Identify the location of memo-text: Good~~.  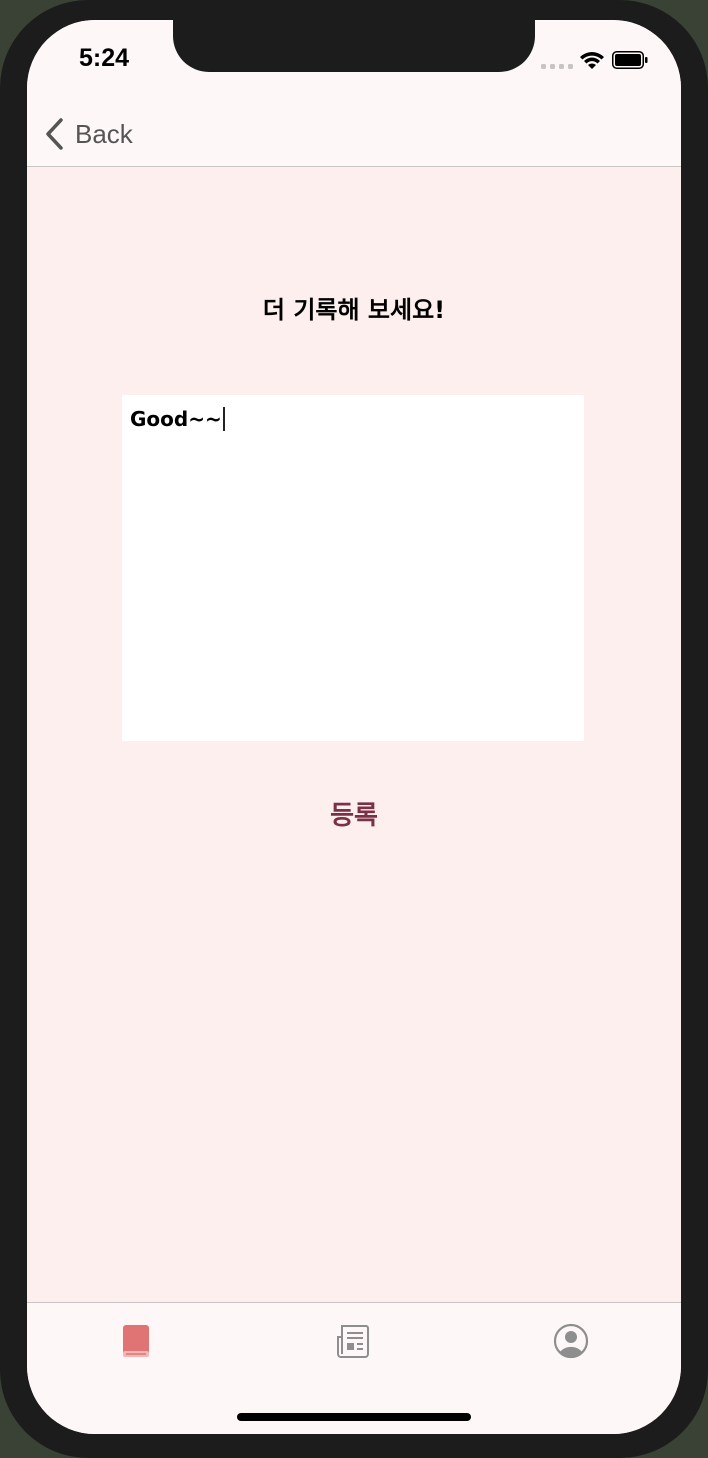
(176, 419).